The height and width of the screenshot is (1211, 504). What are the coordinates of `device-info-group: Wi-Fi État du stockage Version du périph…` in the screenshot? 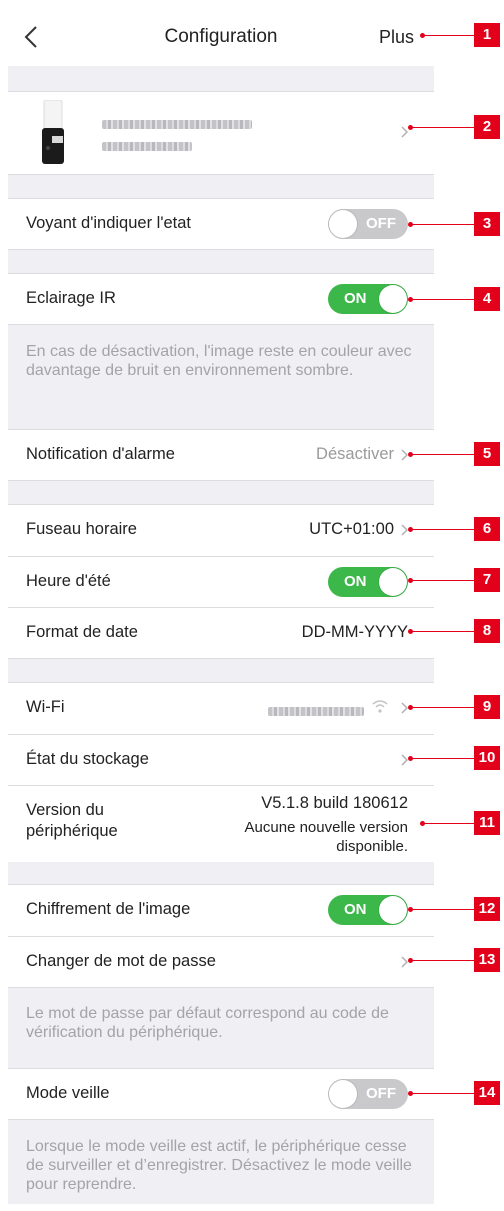 It's located at (221, 772).